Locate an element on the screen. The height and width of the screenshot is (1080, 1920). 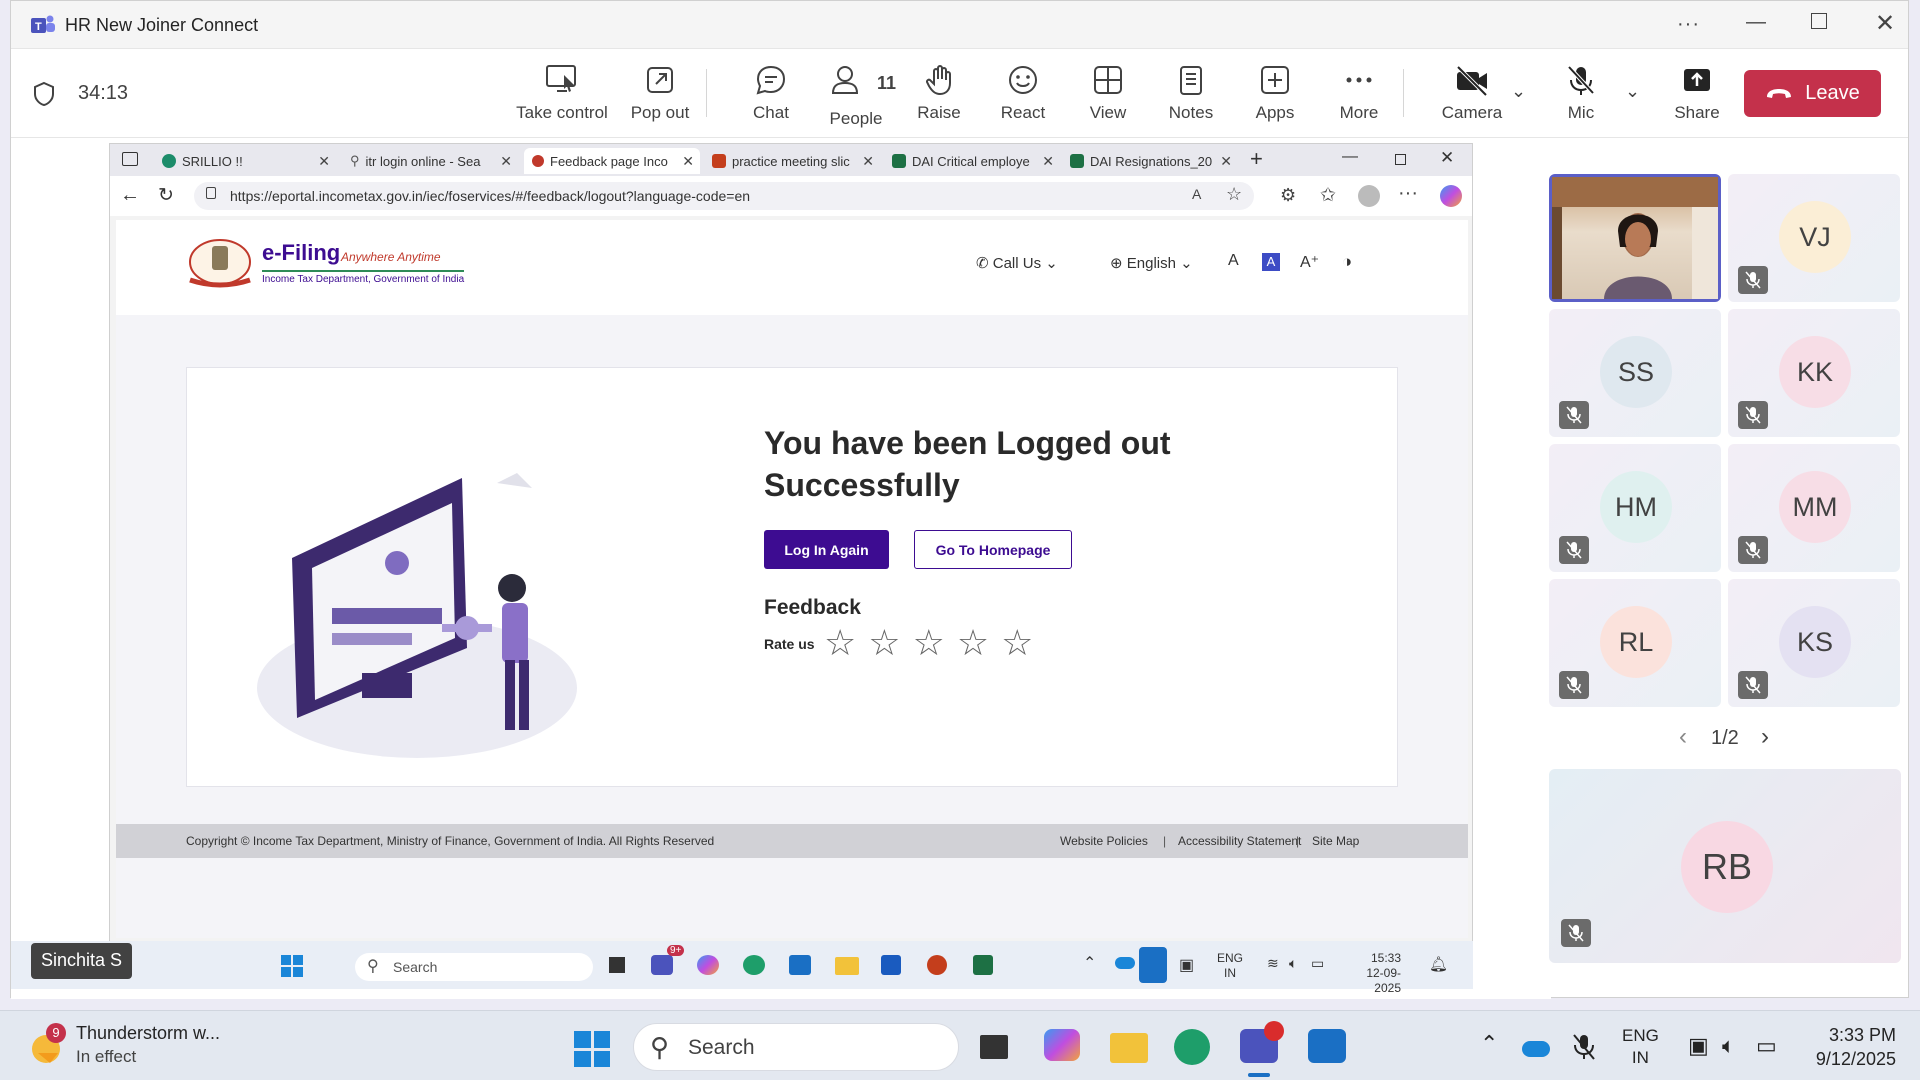
favorites-icon: ✩ is located at coordinates (1328, 195).